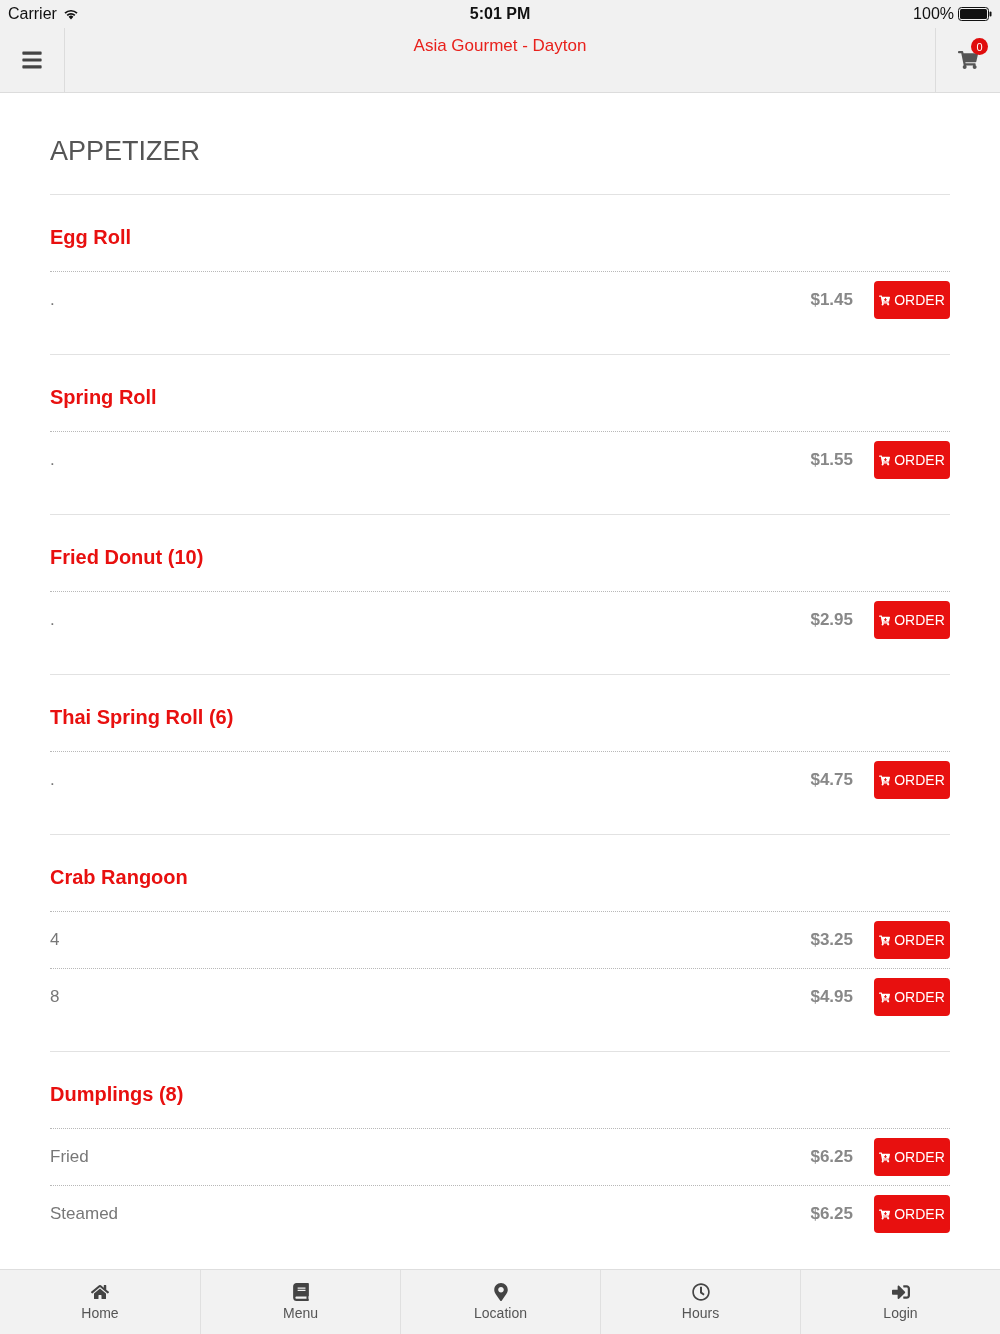 The image size is (1000, 1334). I want to click on option-price: $1.55, so click(831, 460).